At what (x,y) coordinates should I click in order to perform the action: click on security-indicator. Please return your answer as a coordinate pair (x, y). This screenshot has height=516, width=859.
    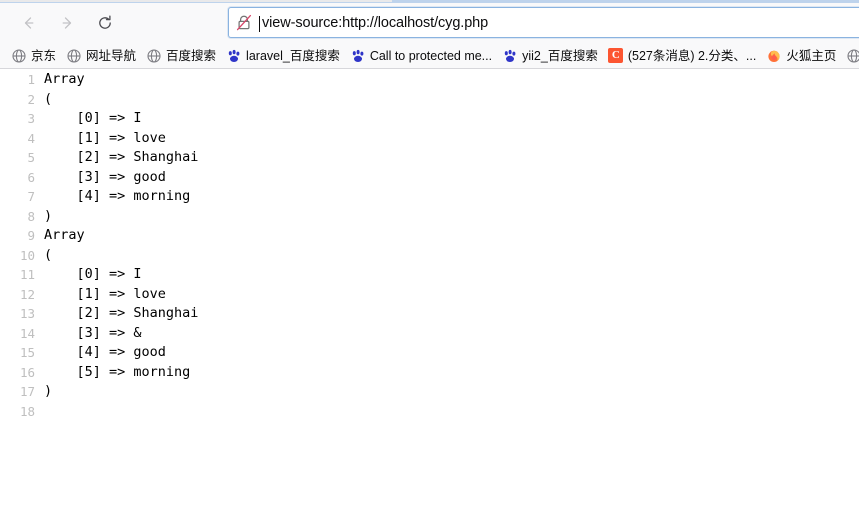
    Looking at the image, I should click on (244, 22).